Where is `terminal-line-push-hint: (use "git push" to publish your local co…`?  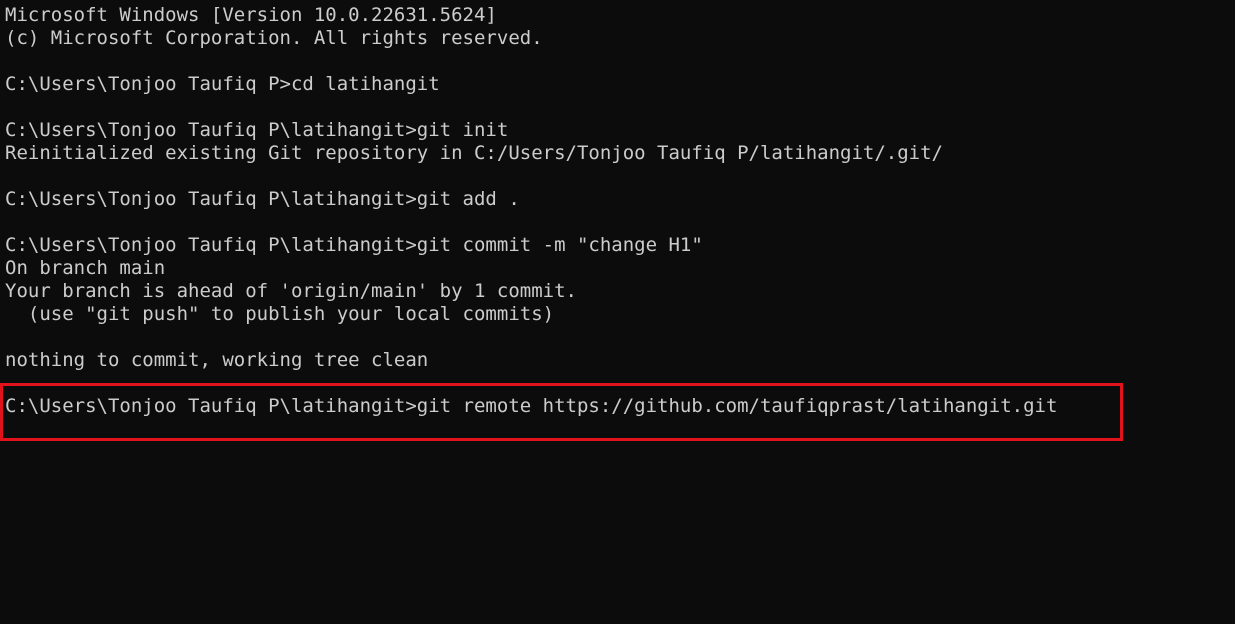 terminal-line-push-hint: (use "git push" to publish your local co… is located at coordinates (280, 314).